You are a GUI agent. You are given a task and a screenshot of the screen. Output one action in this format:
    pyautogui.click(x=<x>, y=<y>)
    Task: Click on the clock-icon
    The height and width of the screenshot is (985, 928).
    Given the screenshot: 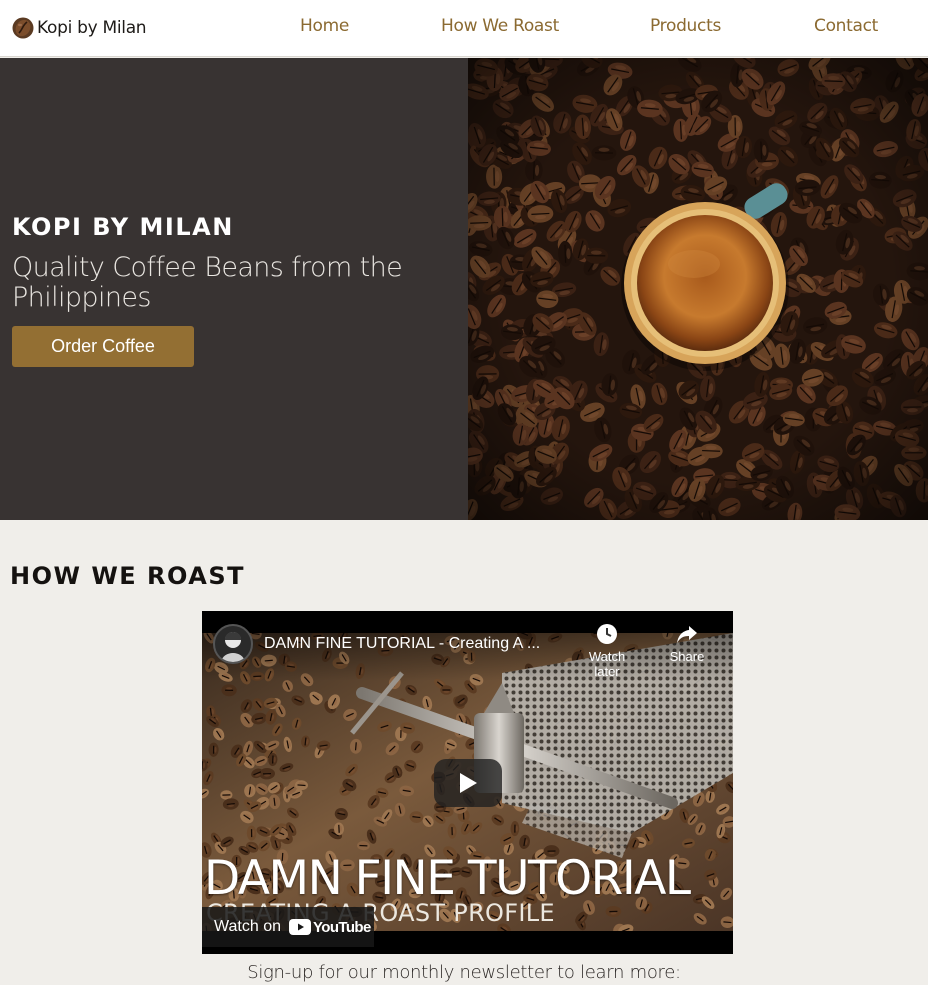 What is the action you would take?
    pyautogui.click(x=607, y=634)
    